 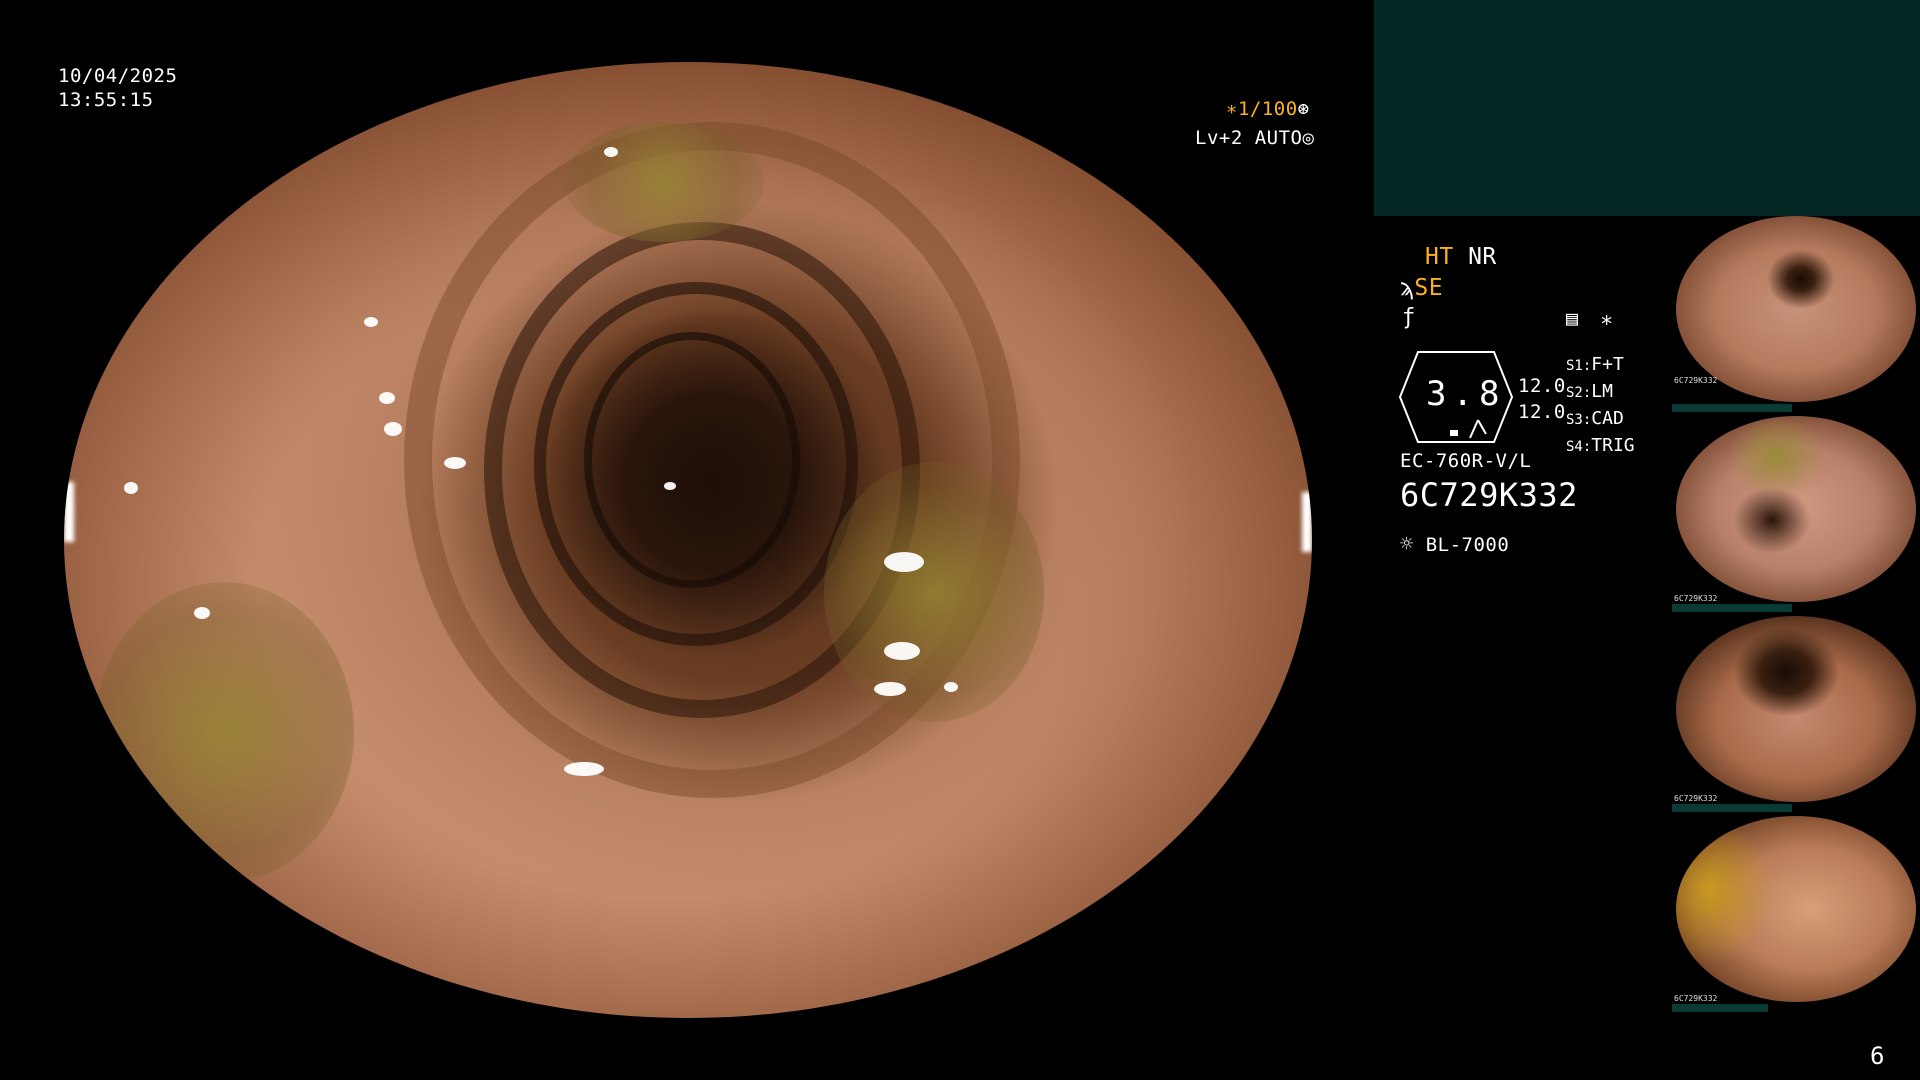 What do you see at coordinates (1466, 394) in the screenshot?
I see `pressure-value: 3.8` at bounding box center [1466, 394].